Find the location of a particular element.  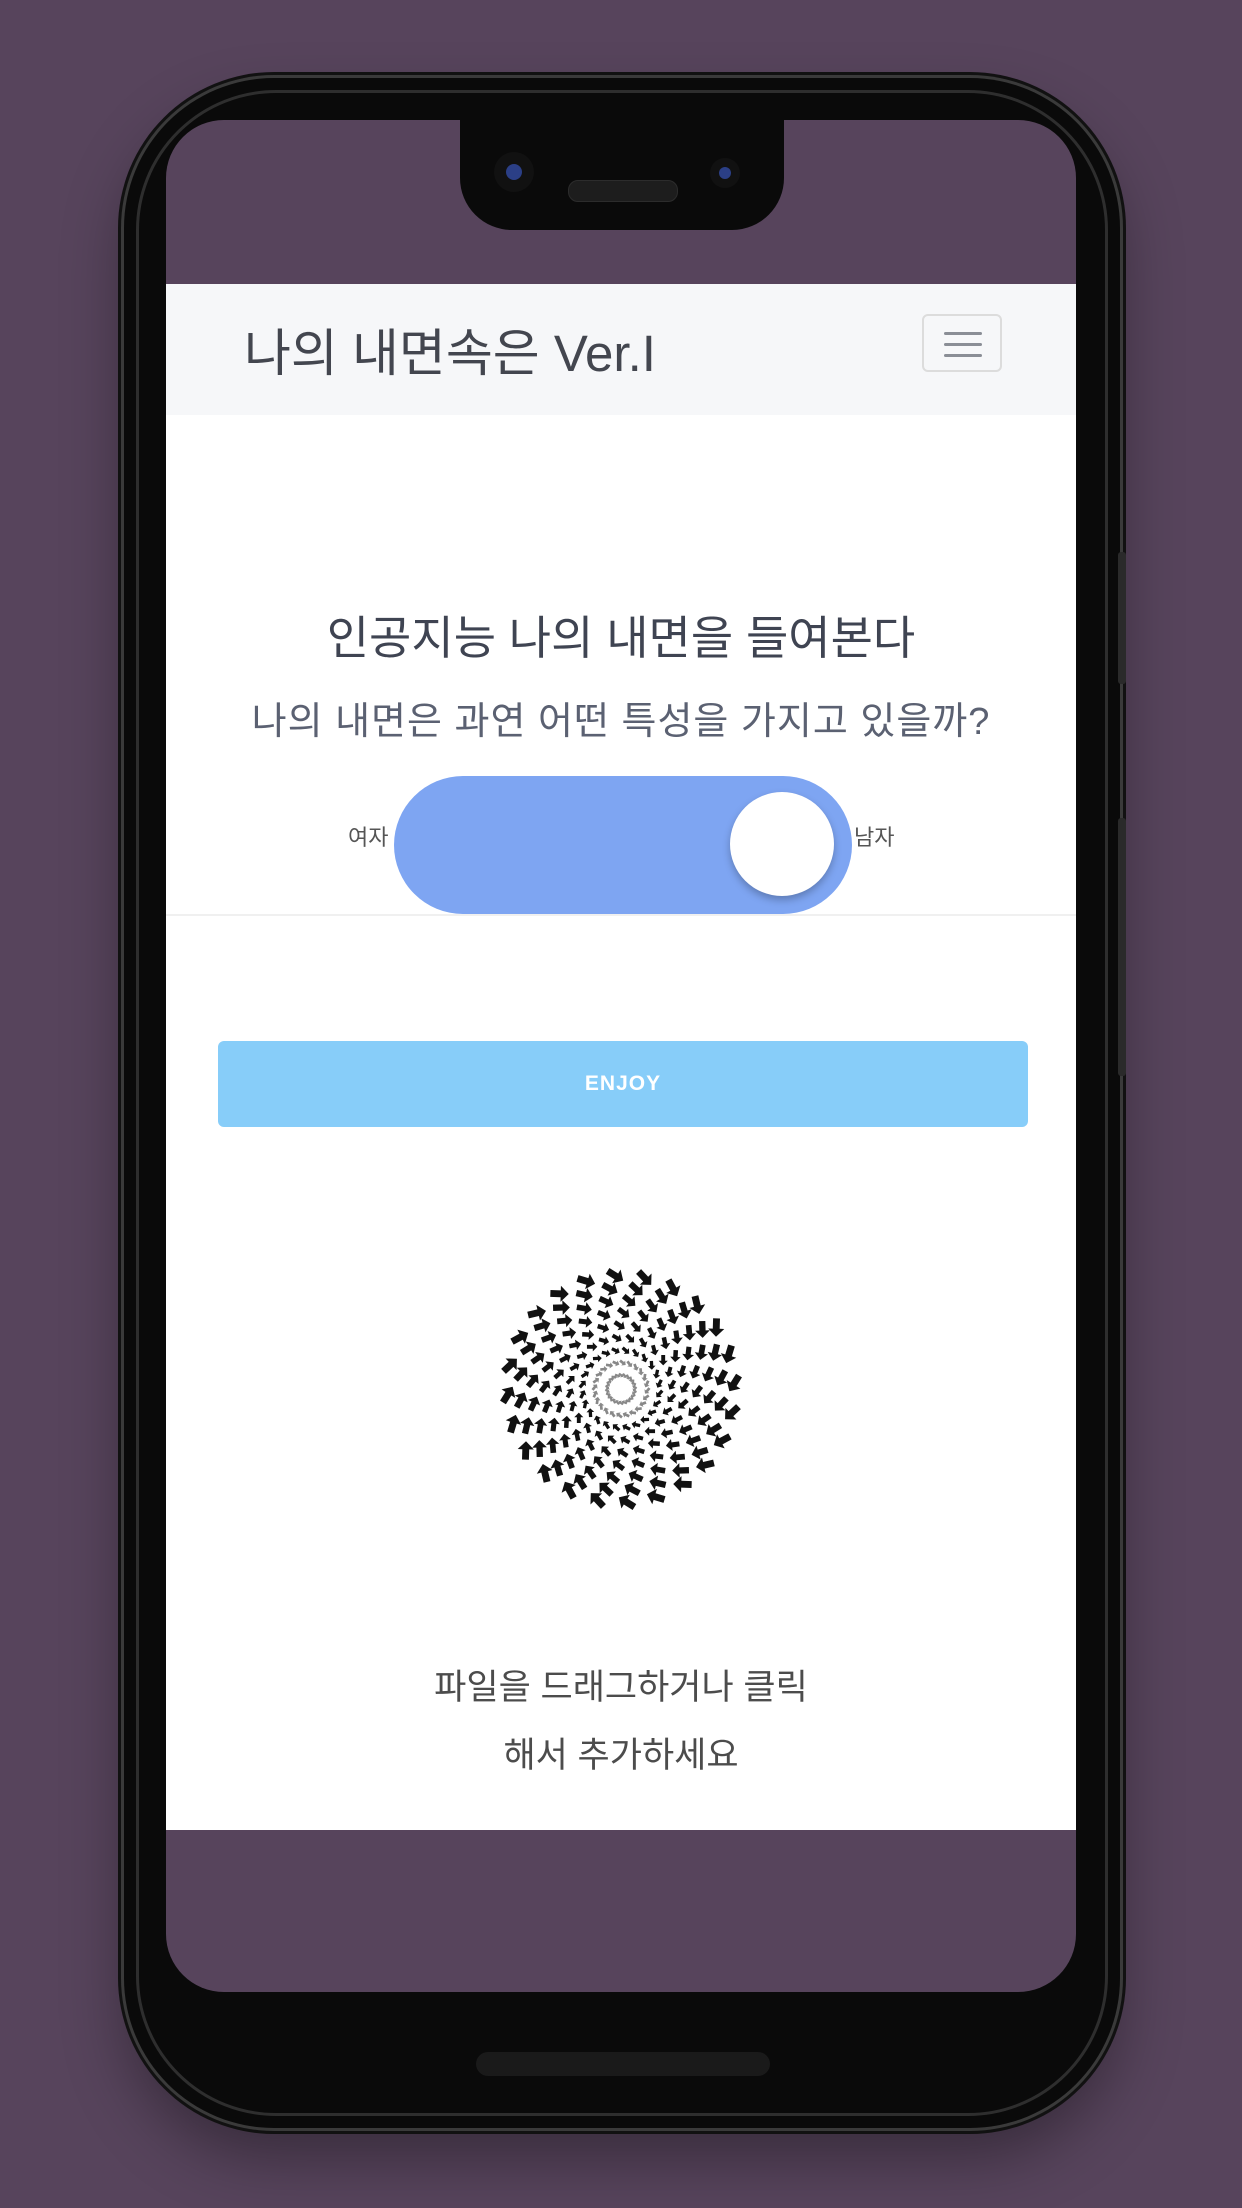

home-indicator is located at coordinates (623, 2064).